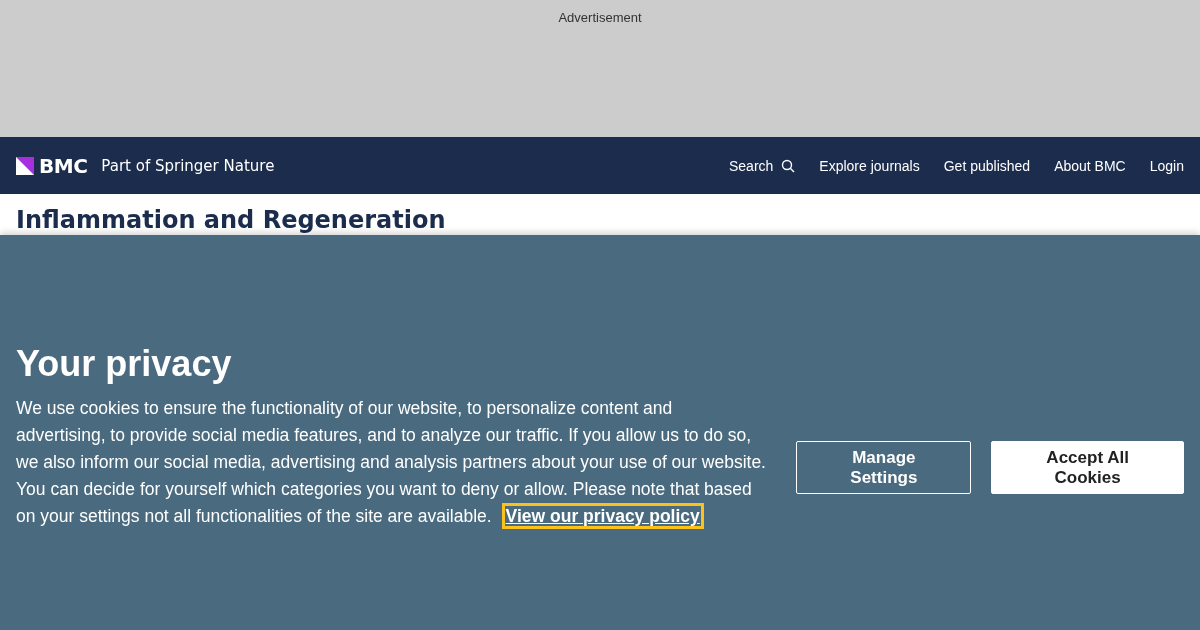 This screenshot has height=630, width=1200. What do you see at coordinates (600, 18) in the screenshot?
I see `advertisement-label: Advertisement` at bounding box center [600, 18].